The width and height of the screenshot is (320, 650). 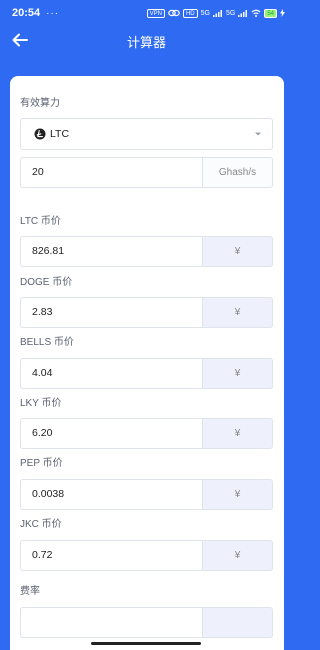 I want to click on hashrate-label: 有效算力, so click(x=40, y=103).